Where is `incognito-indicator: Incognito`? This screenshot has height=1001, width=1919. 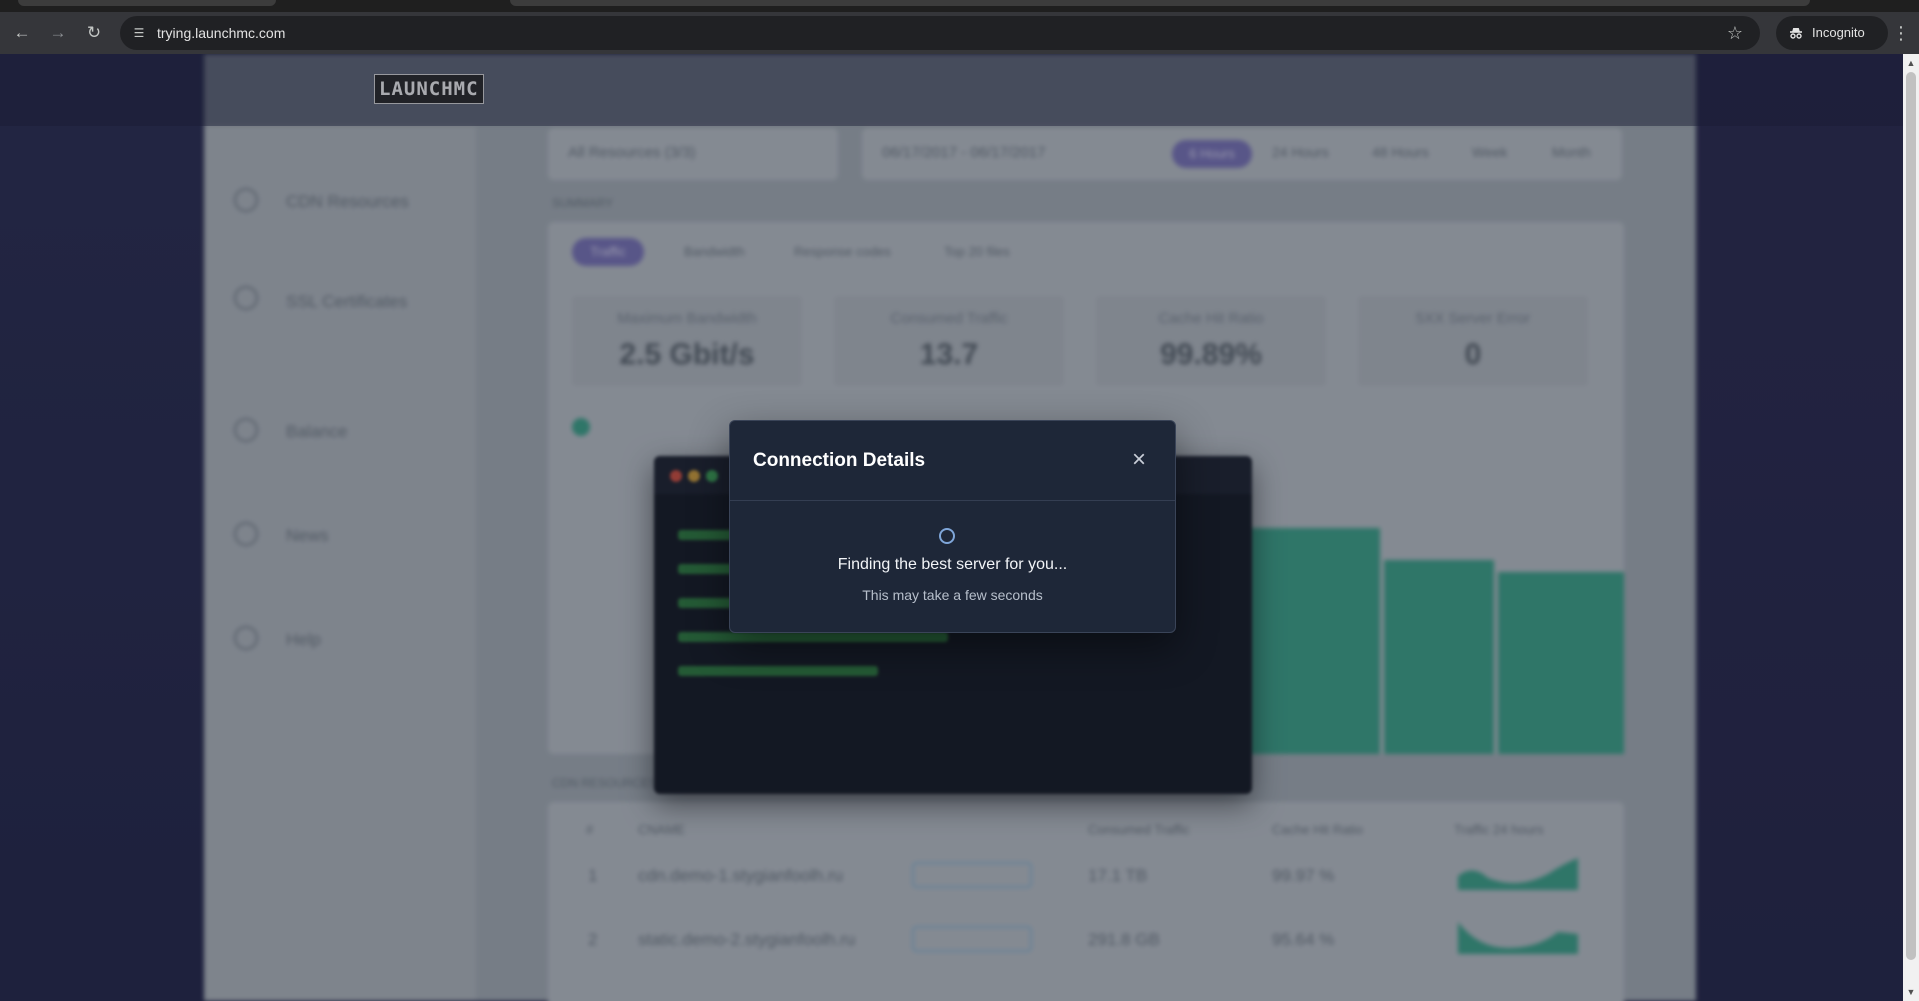 incognito-indicator: Incognito is located at coordinates (1832, 33).